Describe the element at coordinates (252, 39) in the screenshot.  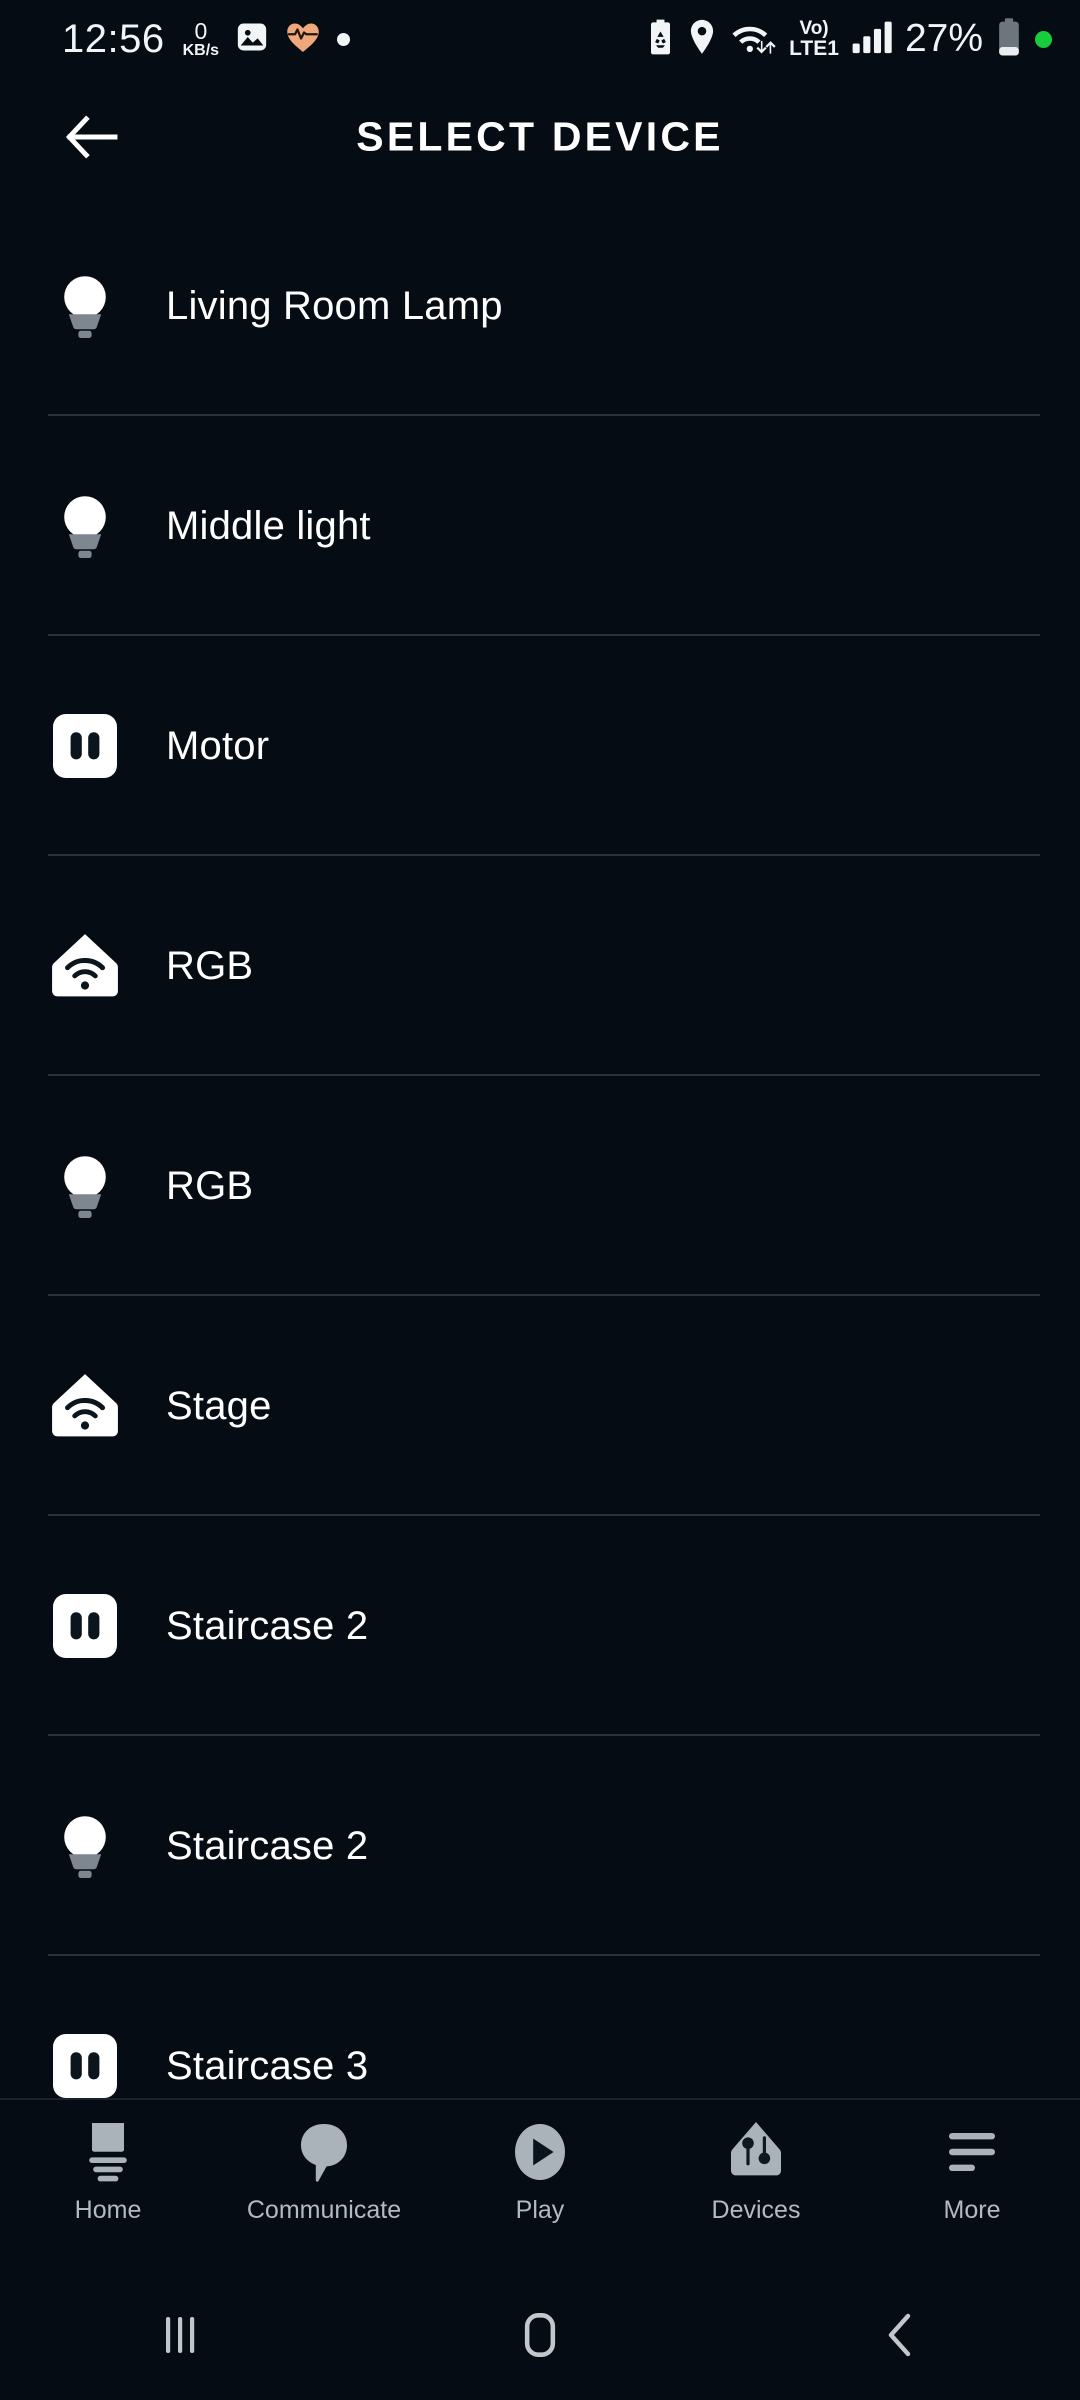
I see `gallery-icon` at that location.